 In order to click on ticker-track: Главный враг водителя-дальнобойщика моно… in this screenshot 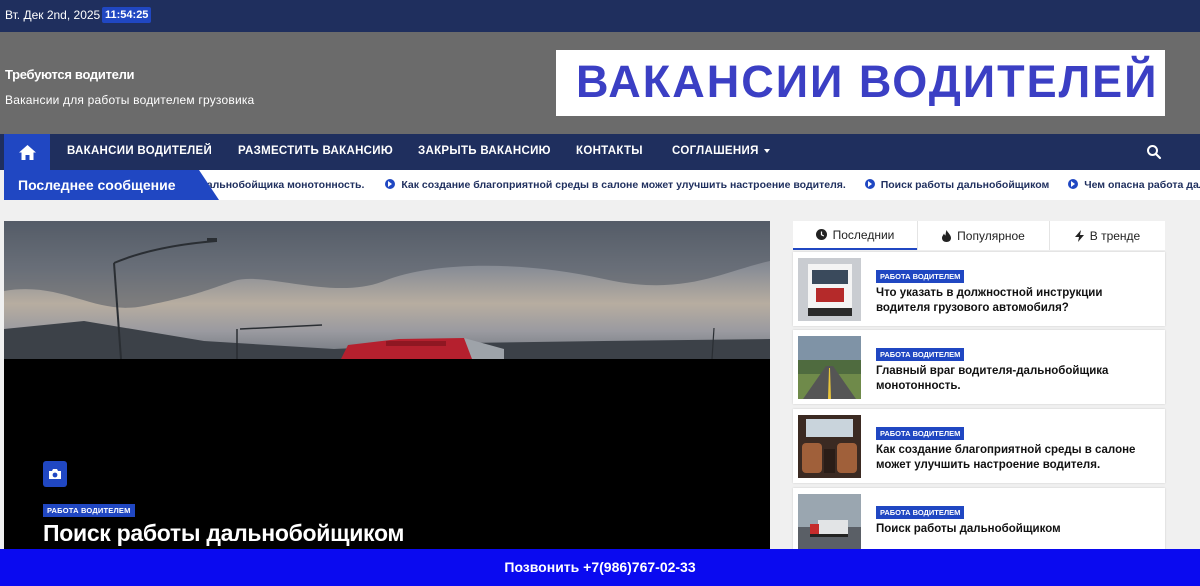, I will do `click(636, 185)`.